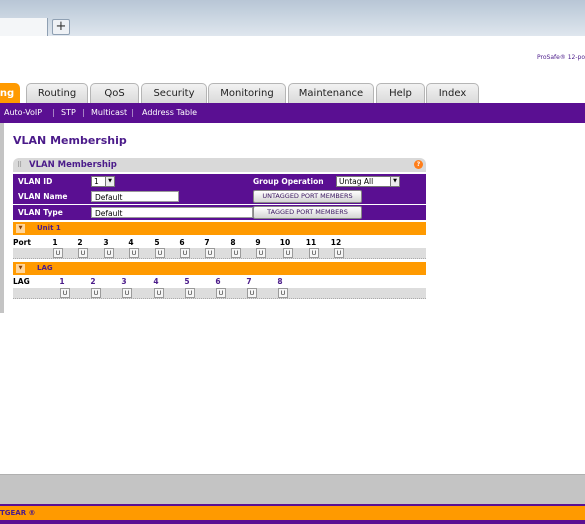 Image resolution: width=585 pixels, height=524 pixels. Describe the element at coordinates (18, 513) in the screenshot. I see `footer-brand: TGEAR ®` at that location.